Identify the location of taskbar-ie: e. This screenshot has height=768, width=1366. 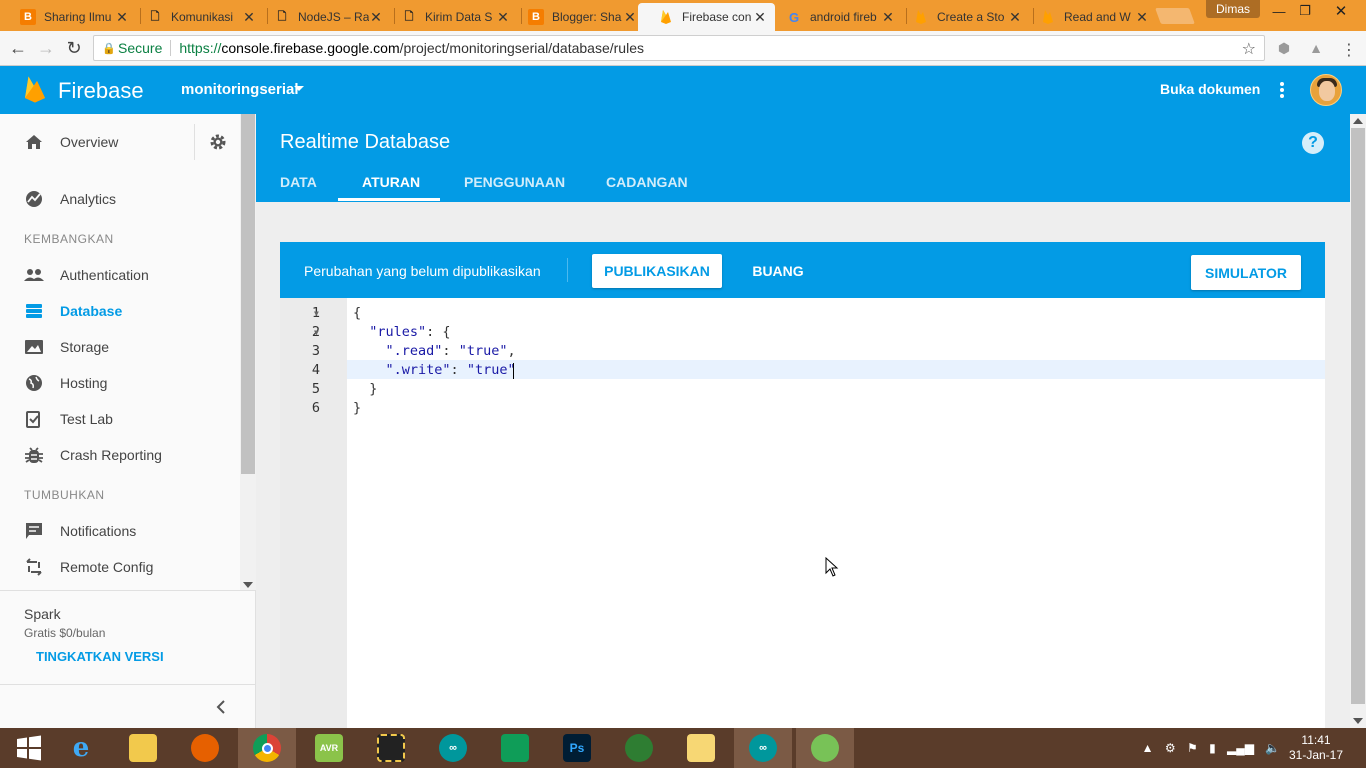
(81, 748).